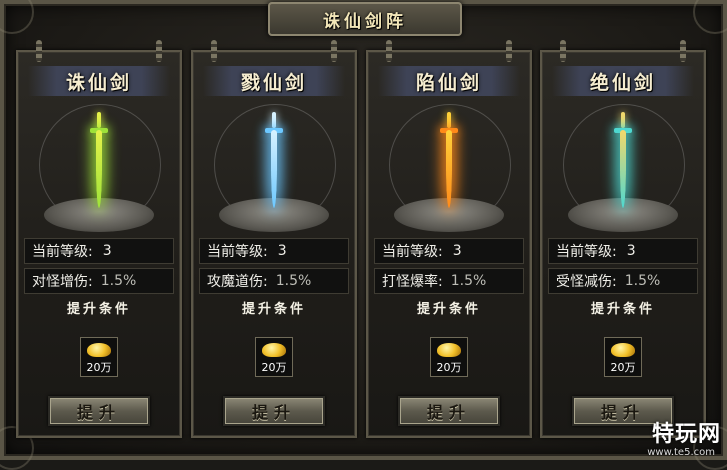 The height and width of the screenshot is (470, 727). What do you see at coordinates (449, 281) in the screenshot?
I see `attribute-row: 打怪爆率: 1.5%` at bounding box center [449, 281].